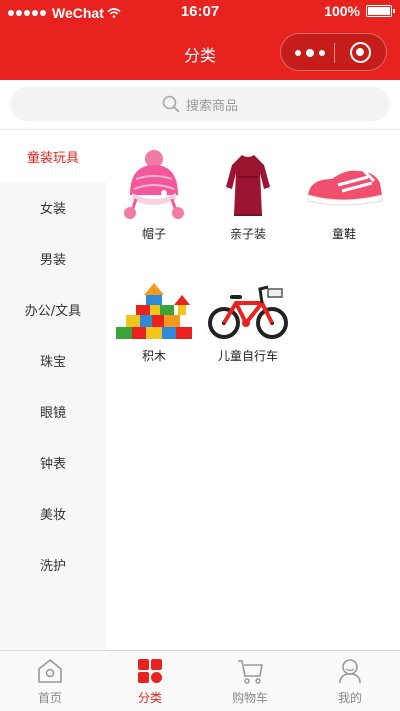 The image size is (400, 711). I want to click on product-item: 童鞋, so click(344, 195).